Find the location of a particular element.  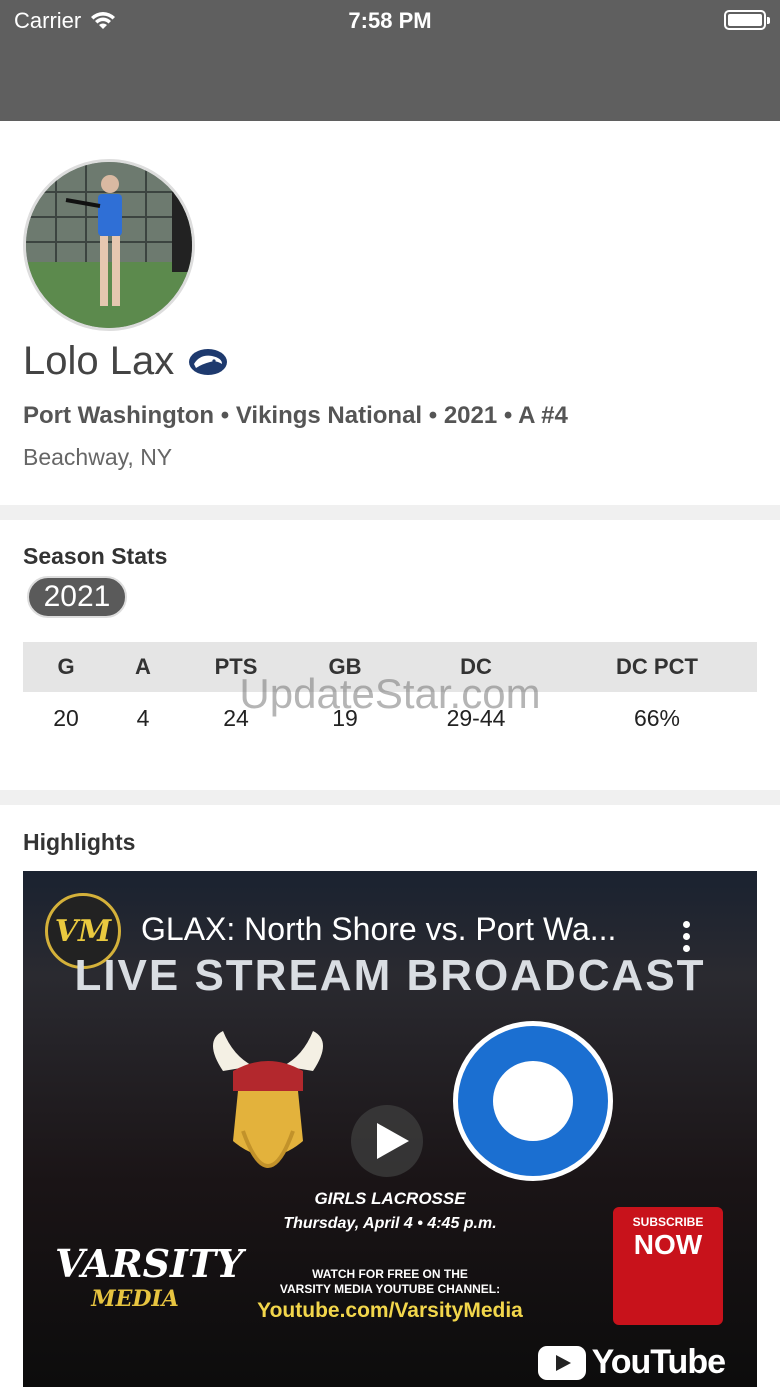

video-banner-text: LIVE STREAM BROADCAST is located at coordinates (390, 975).